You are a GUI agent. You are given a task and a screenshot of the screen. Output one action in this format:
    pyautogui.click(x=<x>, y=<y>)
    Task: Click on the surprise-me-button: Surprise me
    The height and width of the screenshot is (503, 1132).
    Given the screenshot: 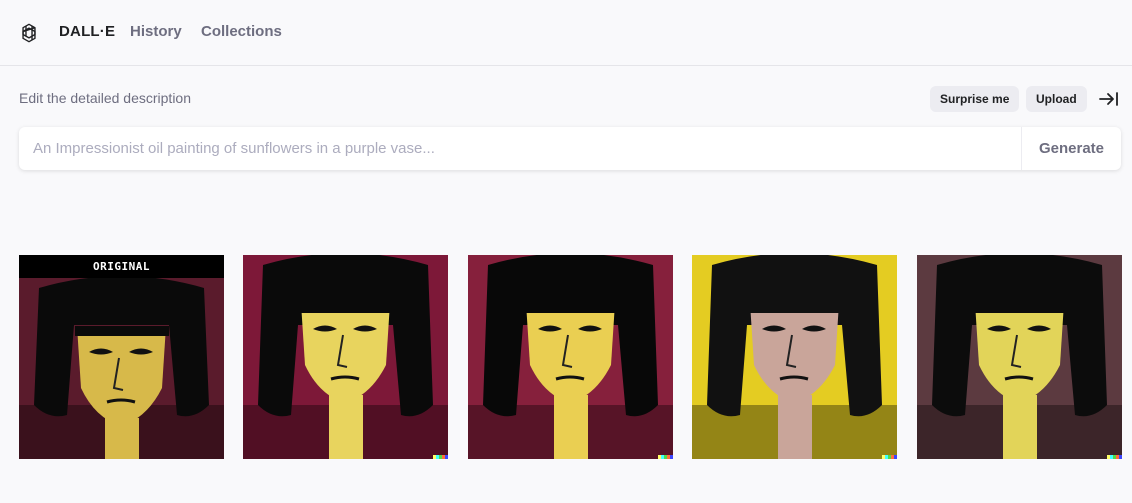 What is the action you would take?
    pyautogui.click(x=975, y=99)
    